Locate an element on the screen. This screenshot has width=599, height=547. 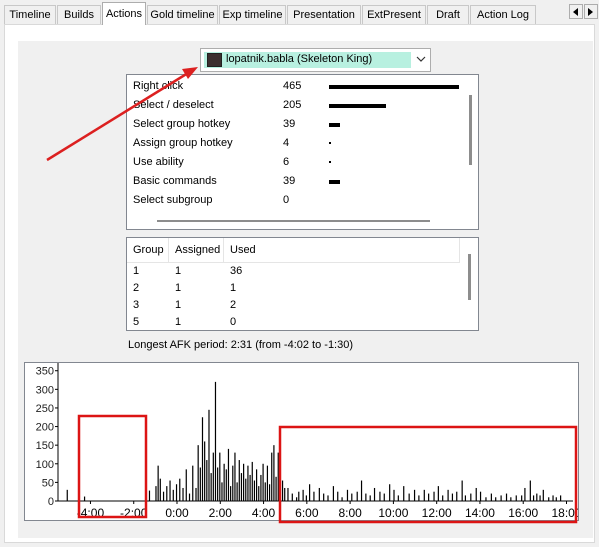
action-row: Select subgroup 0 is located at coordinates (298, 200).